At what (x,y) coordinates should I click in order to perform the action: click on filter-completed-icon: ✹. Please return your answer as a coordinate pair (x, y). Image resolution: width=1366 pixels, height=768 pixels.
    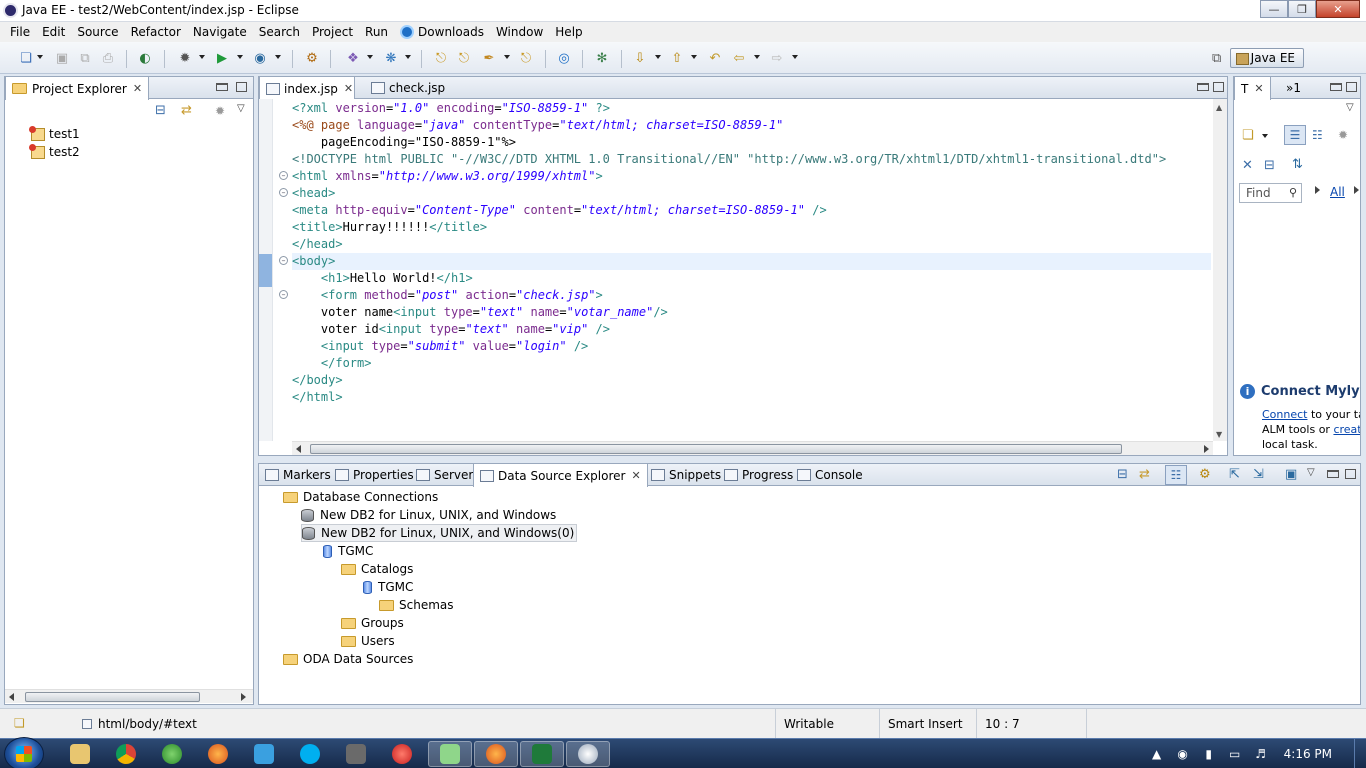
    Looking at the image, I should click on (1343, 135).